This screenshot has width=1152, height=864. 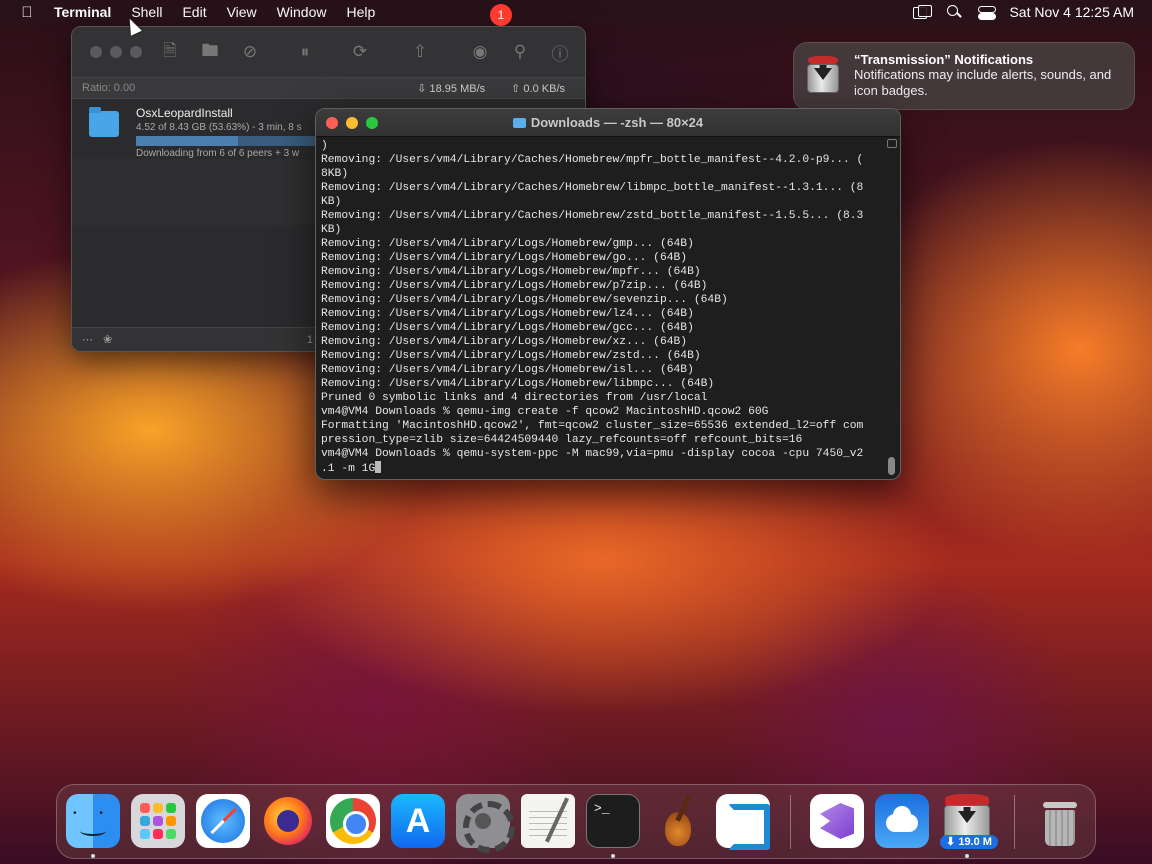 What do you see at coordinates (194, 12) in the screenshot?
I see `menu-edit: Edit` at bounding box center [194, 12].